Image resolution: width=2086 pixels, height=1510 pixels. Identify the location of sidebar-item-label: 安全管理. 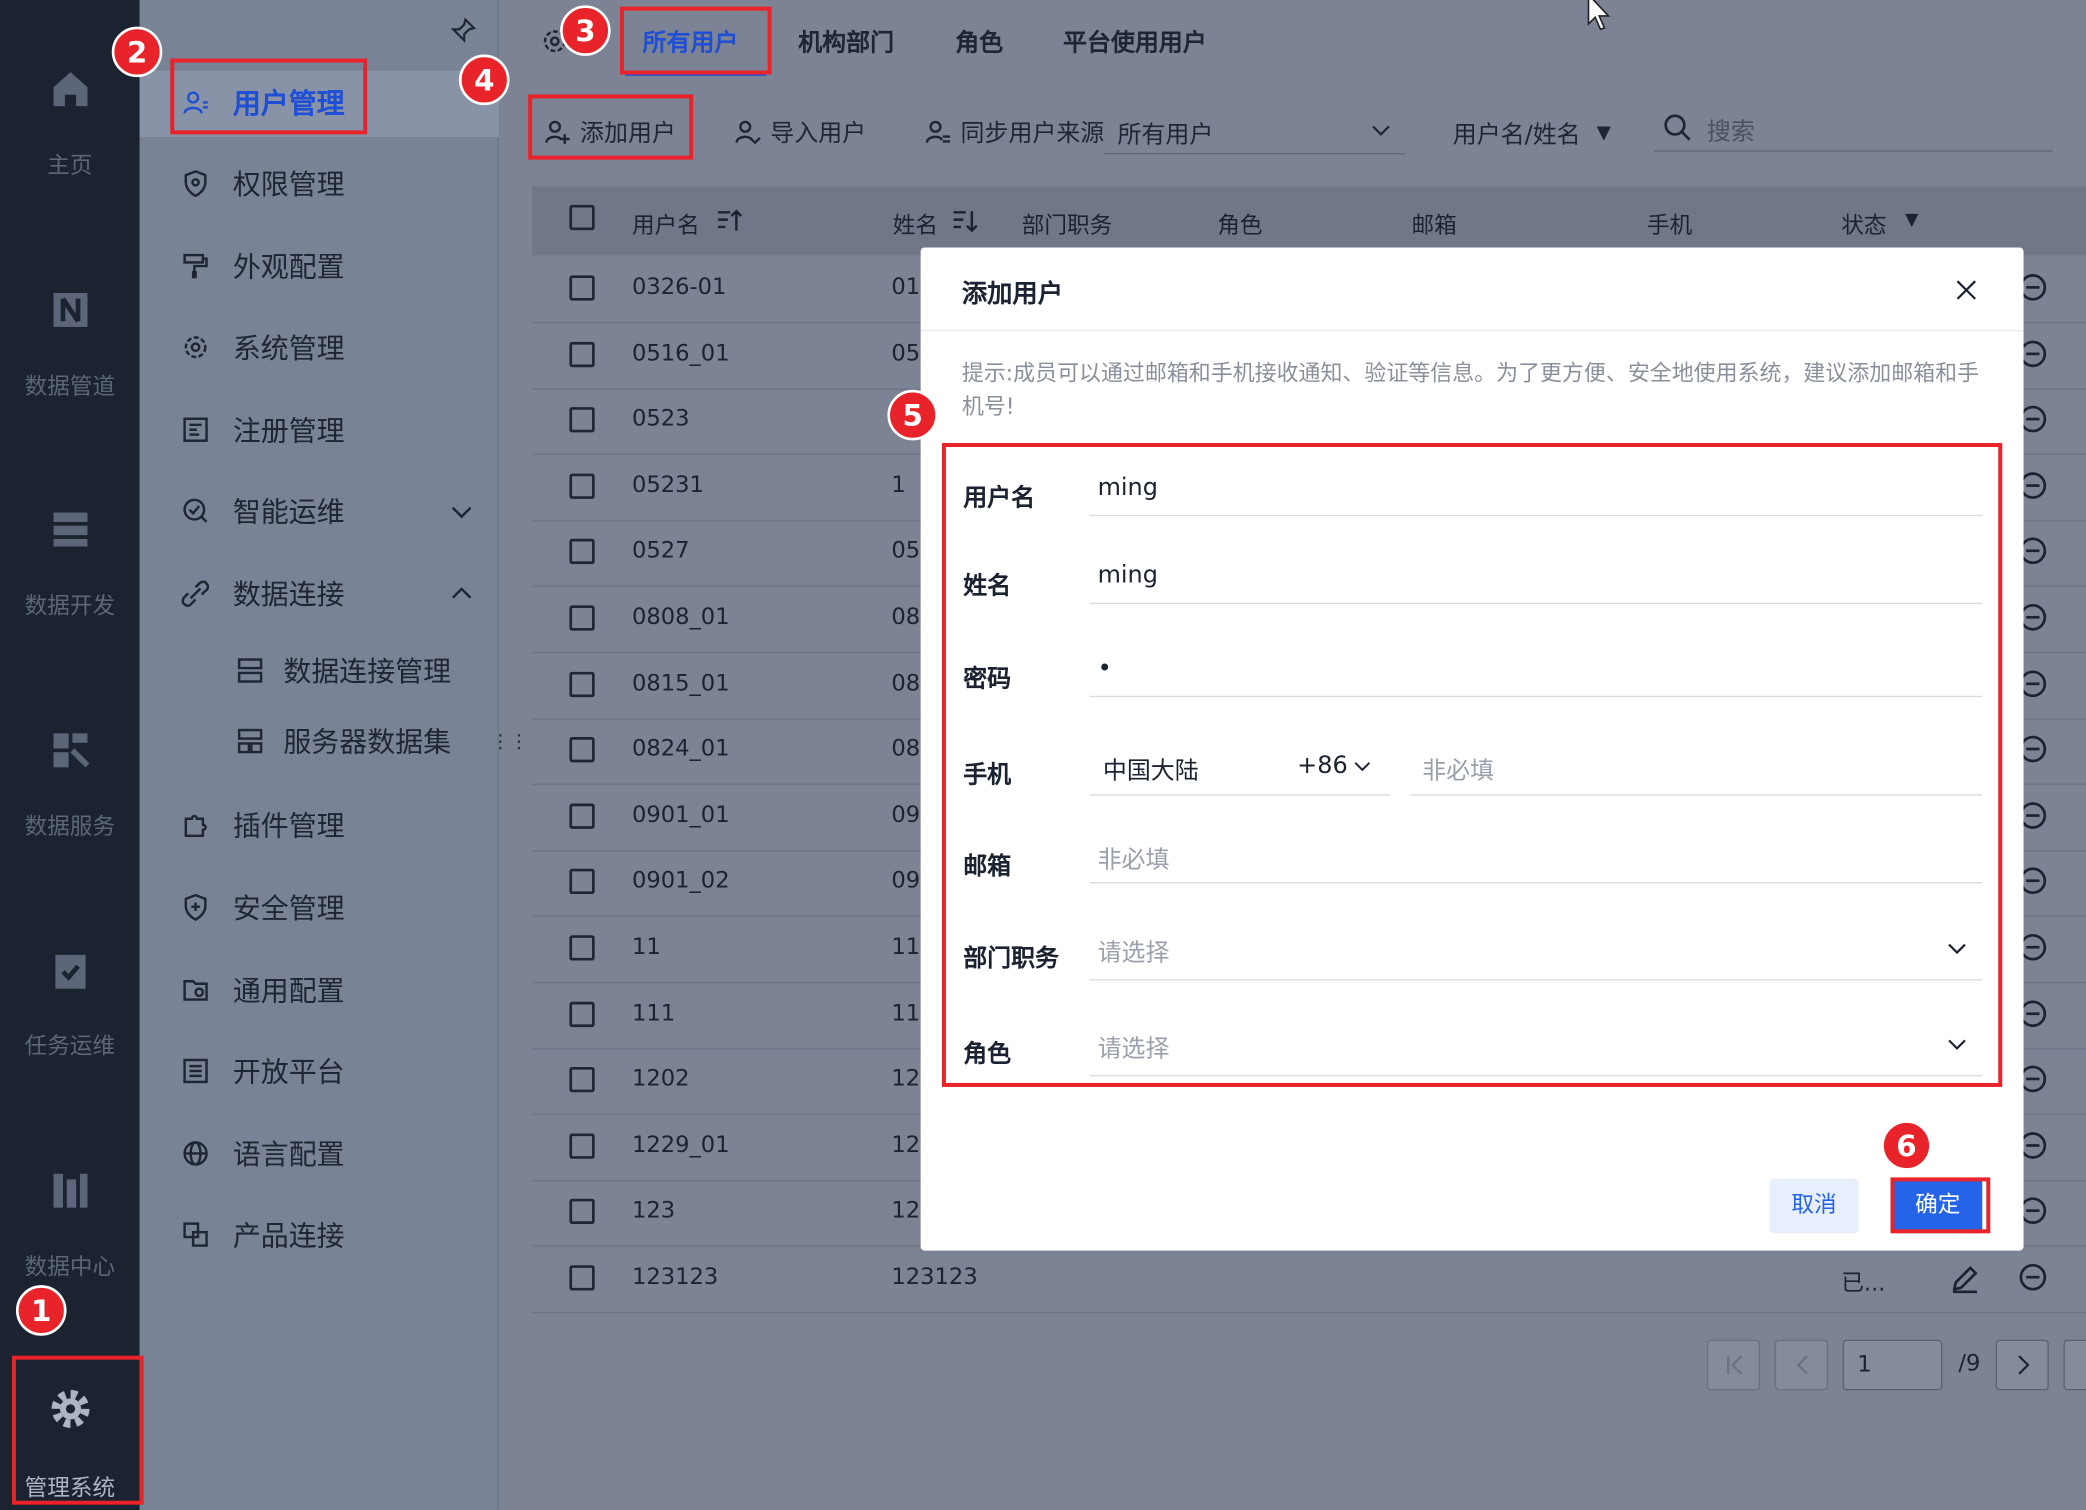
(288, 908).